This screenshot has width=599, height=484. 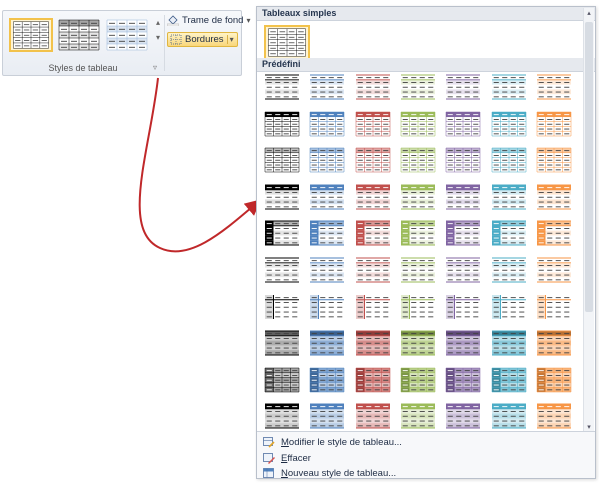 What do you see at coordinates (155, 67) in the screenshot?
I see `gallery-more-icon: ▿` at bounding box center [155, 67].